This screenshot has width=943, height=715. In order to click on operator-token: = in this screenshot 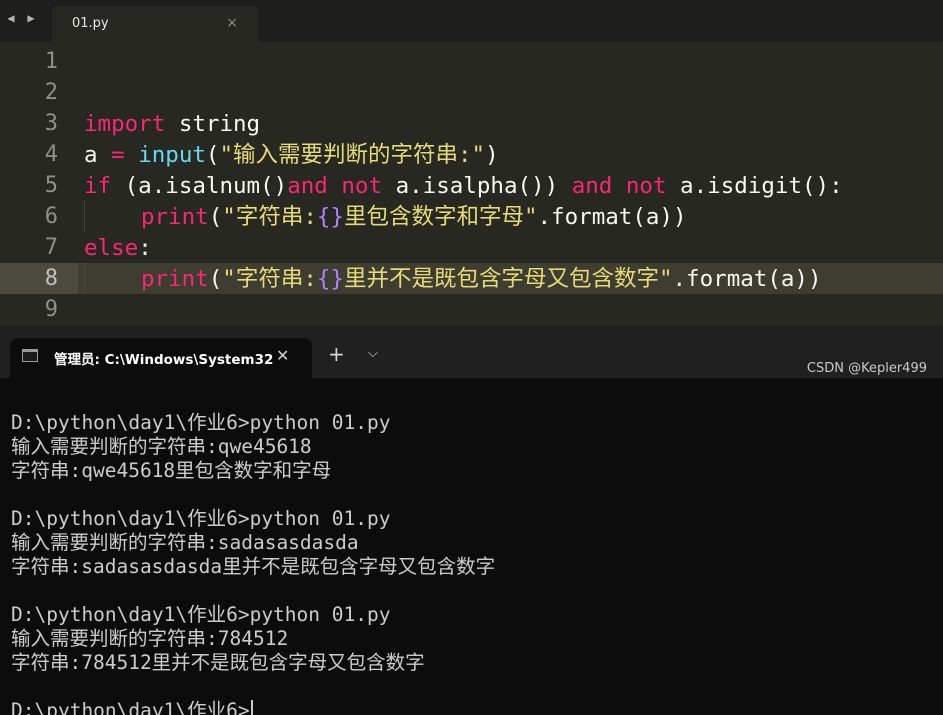, I will do `click(118, 155)`.